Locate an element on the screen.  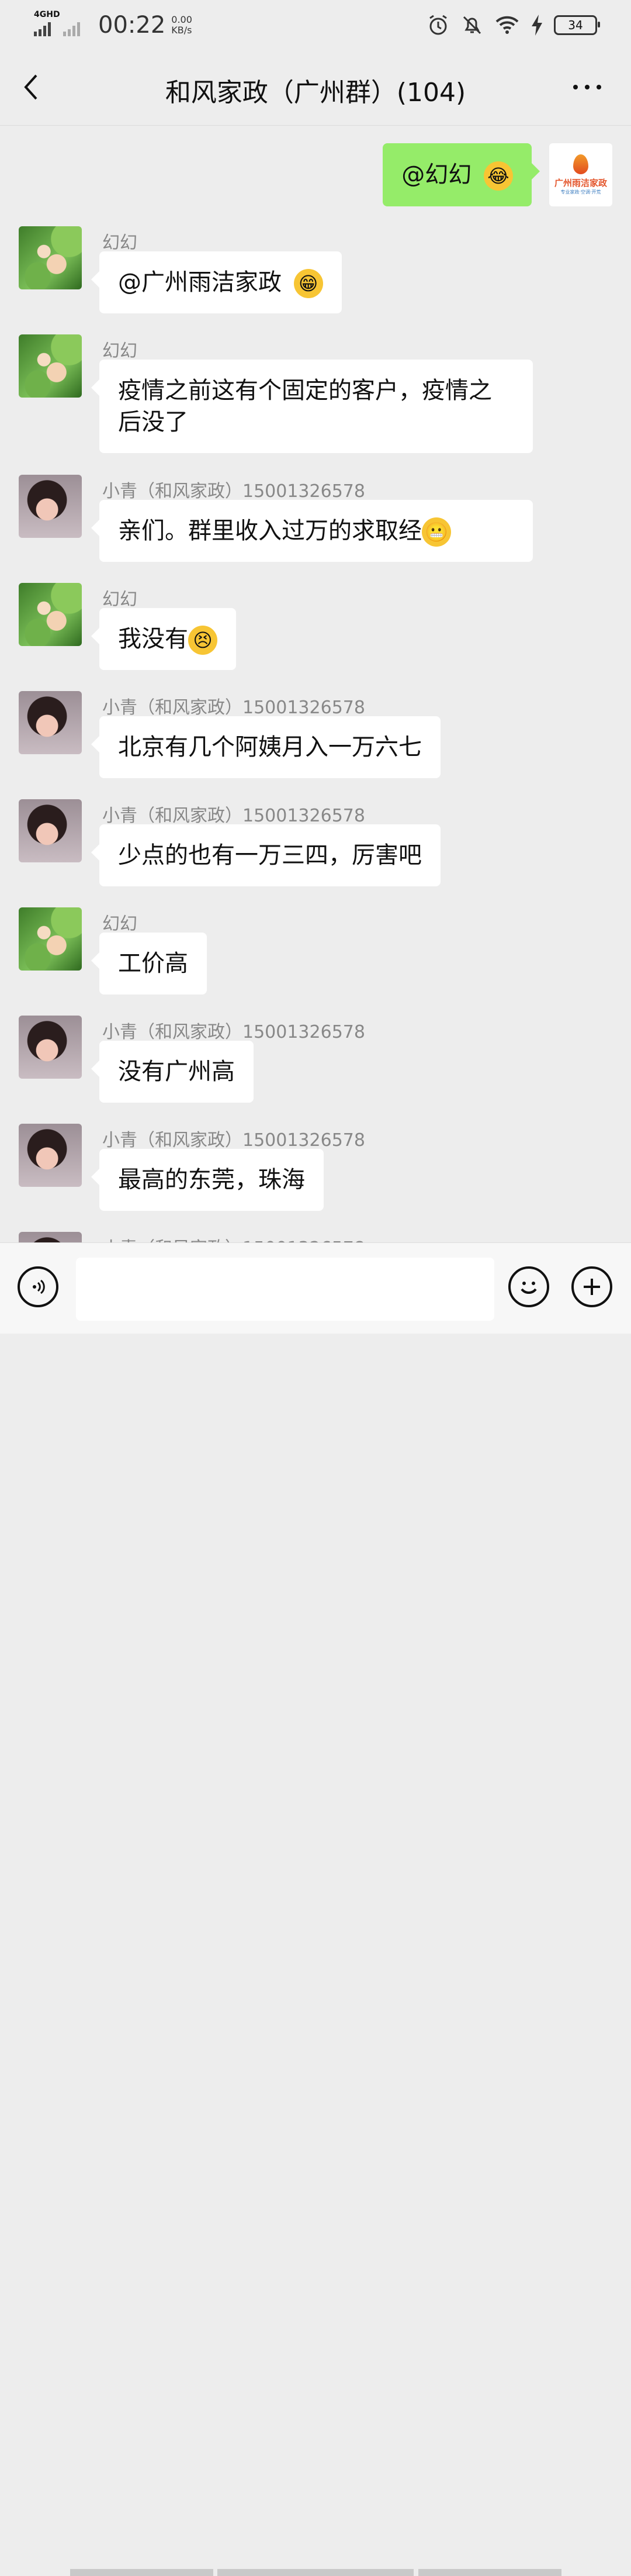
grin-emoji-icon: 😁 is located at coordinates (308, 283).